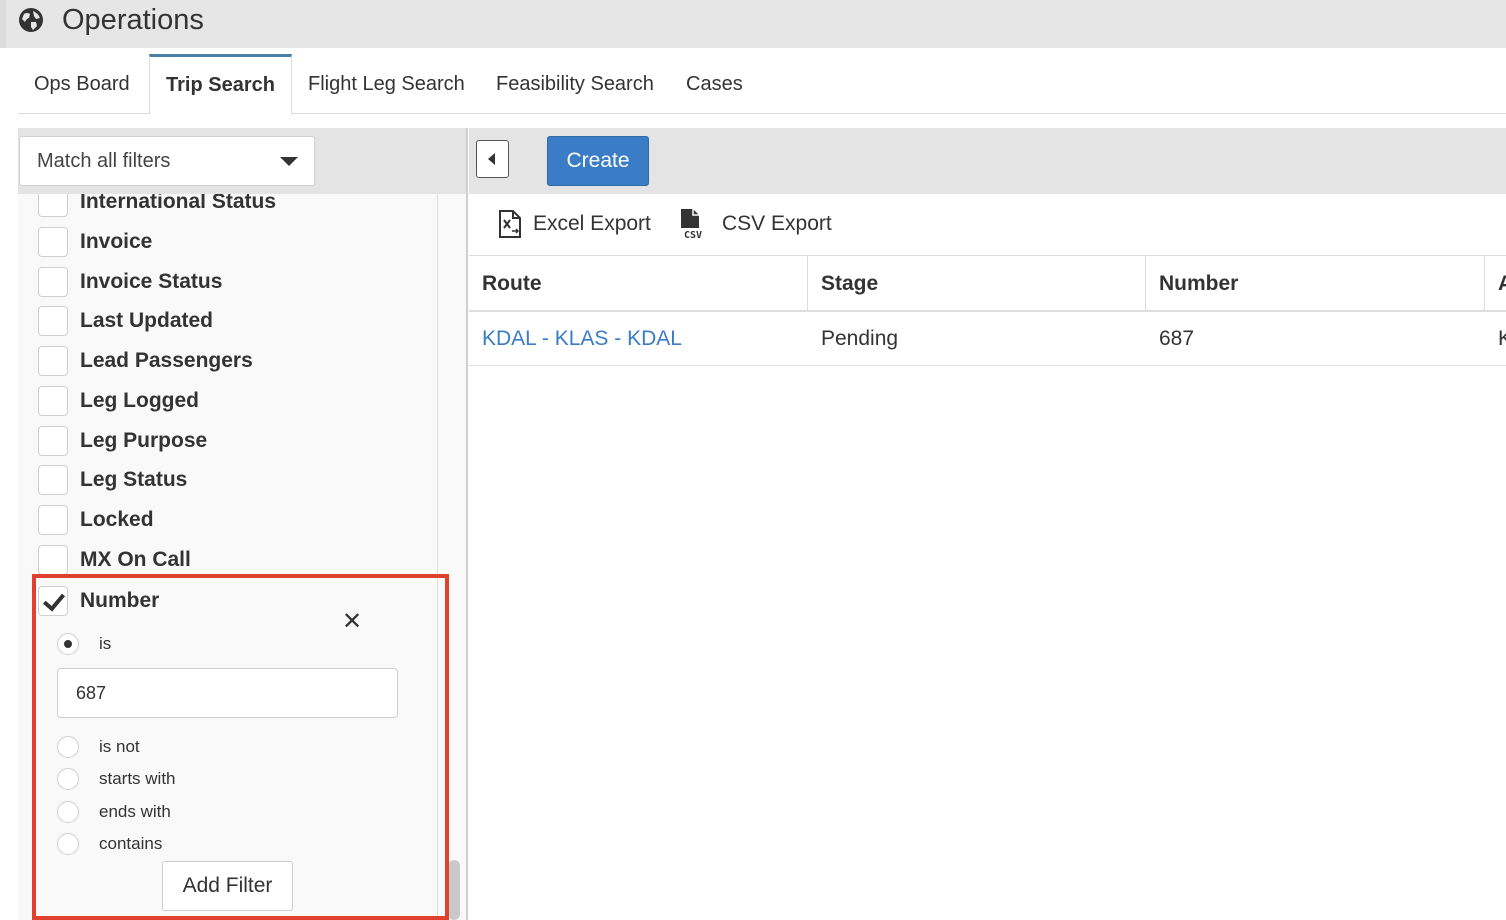  I want to click on caret-down-icon, so click(289, 161).